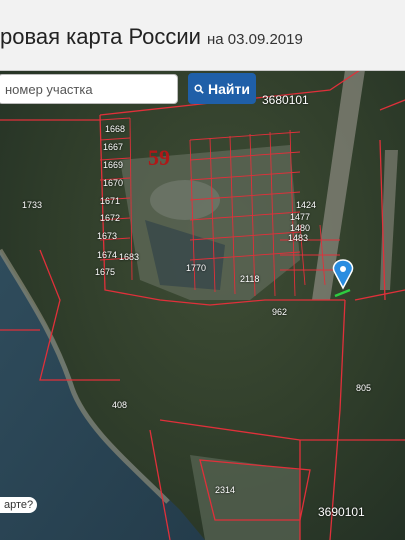 The width and height of the screenshot is (405, 540). I want to click on plot-label: 1672, so click(110, 218).